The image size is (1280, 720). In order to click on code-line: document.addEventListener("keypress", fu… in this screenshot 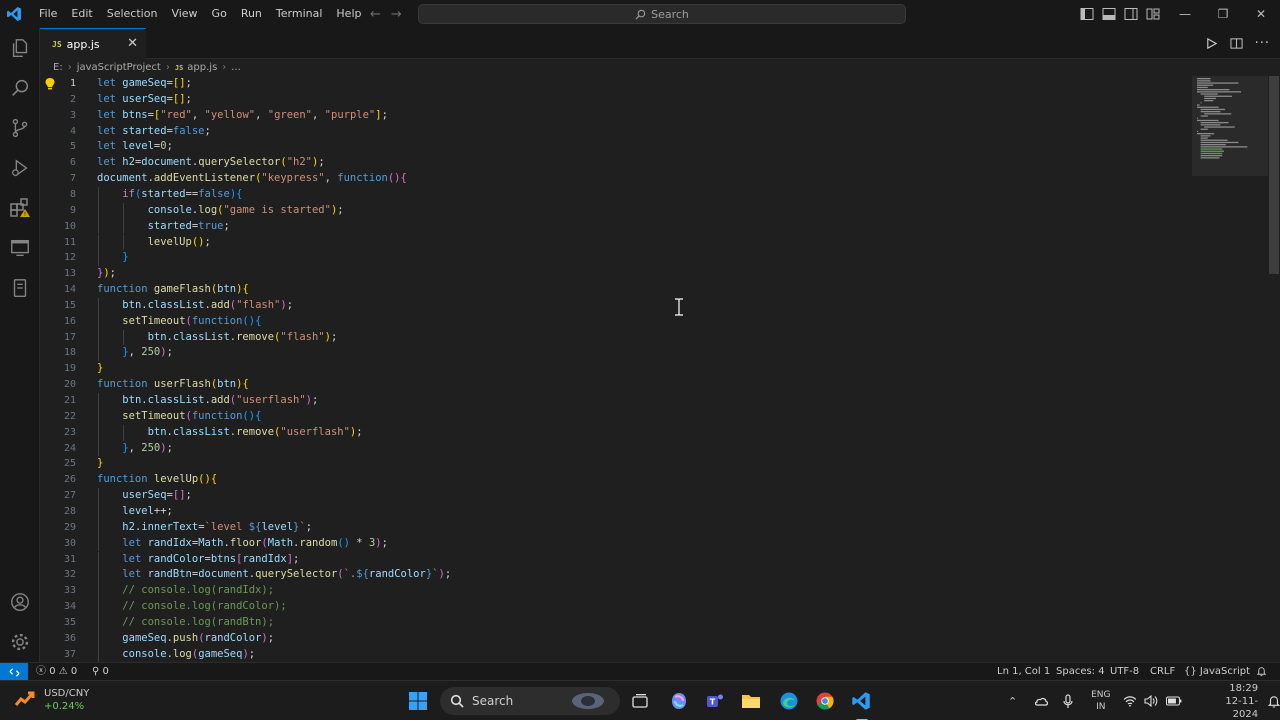, I will do `click(252, 179)`.